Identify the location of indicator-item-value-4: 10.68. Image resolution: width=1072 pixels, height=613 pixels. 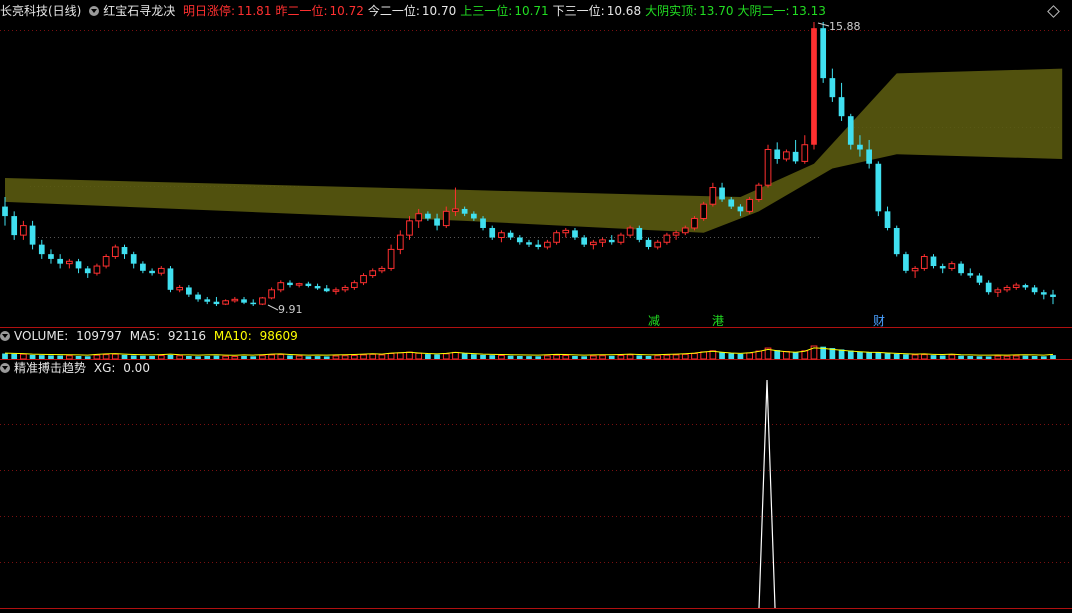
(624, 11).